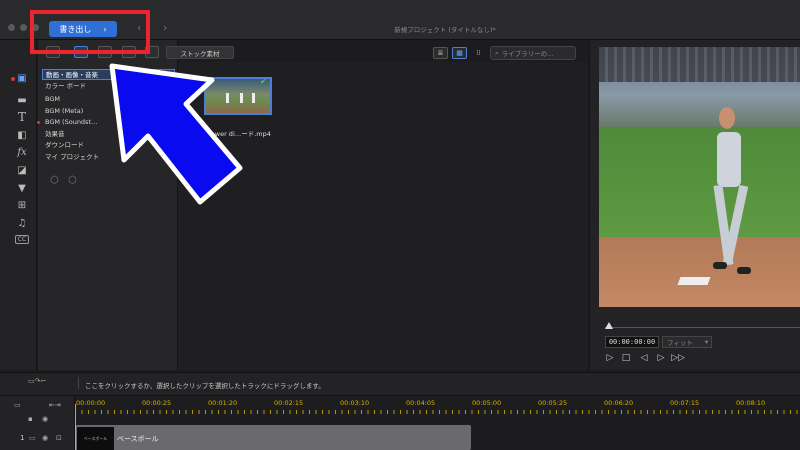 This screenshot has height=450, width=800. What do you see at coordinates (22, 239) in the screenshot?
I see `captions-icon: CC` at bounding box center [22, 239].